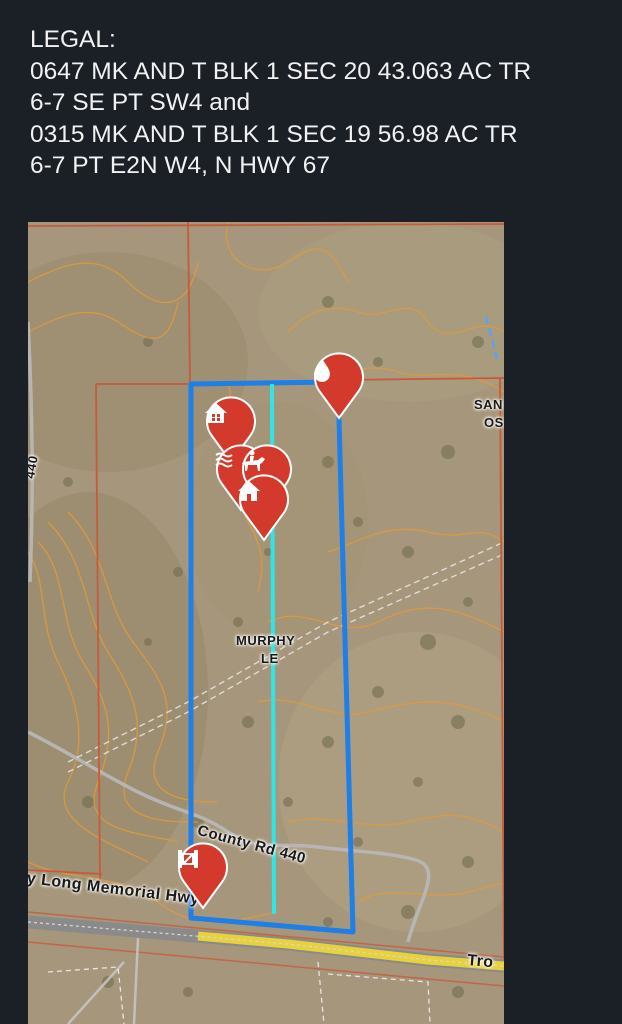  I want to click on murphy-label-line1: MURPHY, so click(266, 640).